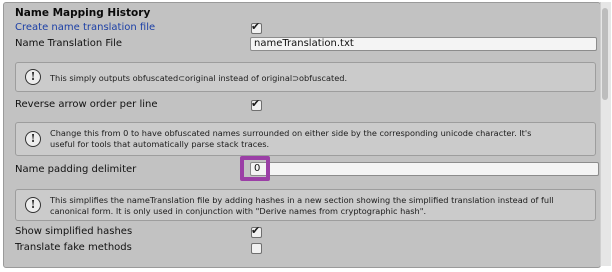 This screenshot has width=612, height=272. What do you see at coordinates (86, 104) in the screenshot?
I see `reverse-arrow-label: Reverse arrow order per line` at bounding box center [86, 104].